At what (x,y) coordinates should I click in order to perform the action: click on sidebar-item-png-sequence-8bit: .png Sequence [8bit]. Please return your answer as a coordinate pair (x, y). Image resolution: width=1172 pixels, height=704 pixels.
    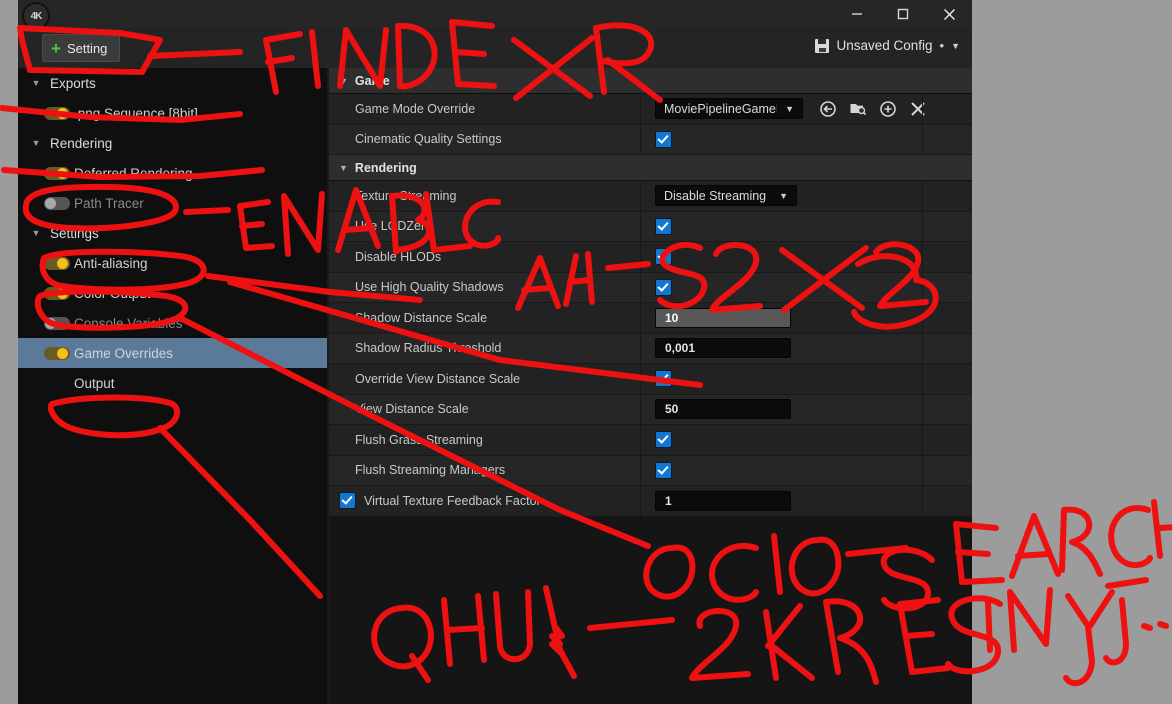
    Looking at the image, I should click on (172, 113).